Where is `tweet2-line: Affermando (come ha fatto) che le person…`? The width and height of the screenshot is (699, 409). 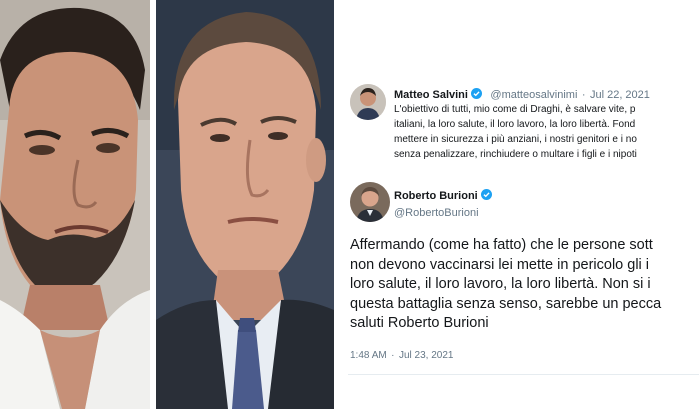 tweet2-line: Affermando (come ha fatto) che le person… is located at coordinates (501, 245).